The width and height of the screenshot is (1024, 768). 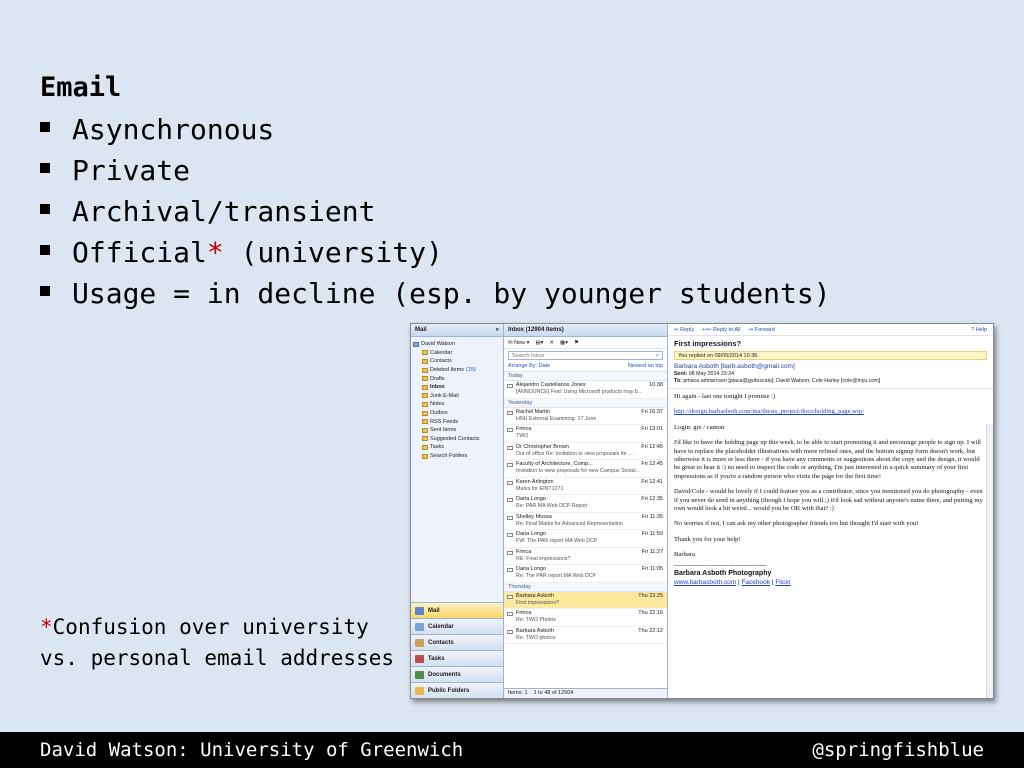 What do you see at coordinates (656, 385) in the screenshot?
I see `message-time: 10:38` at bounding box center [656, 385].